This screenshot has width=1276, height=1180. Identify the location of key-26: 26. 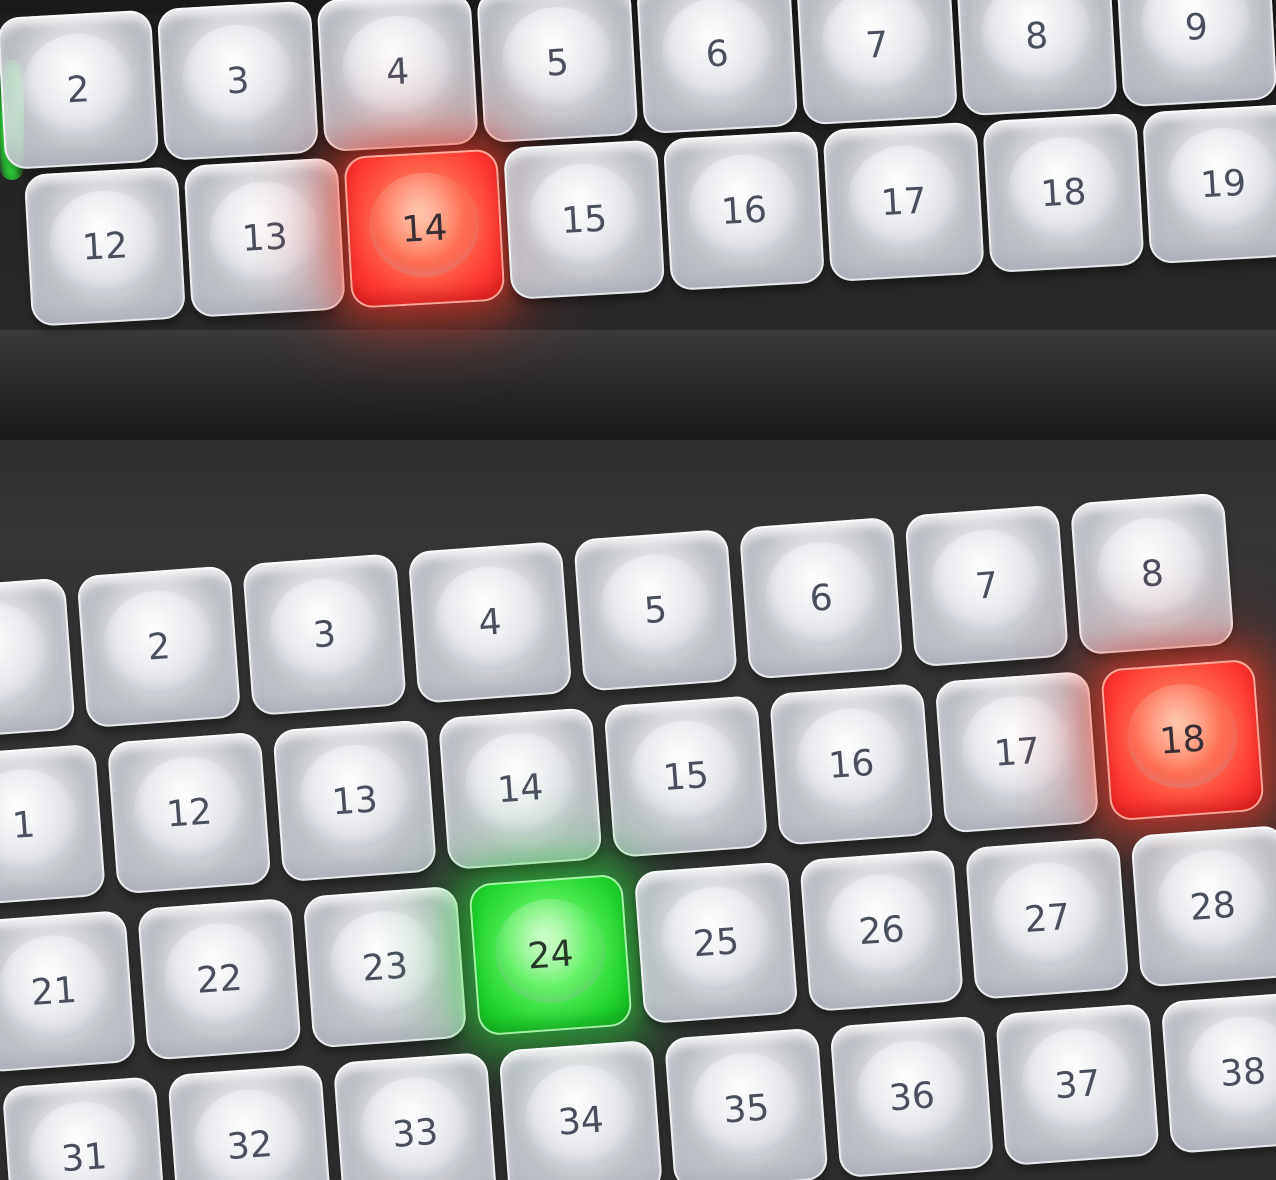
(881, 931).